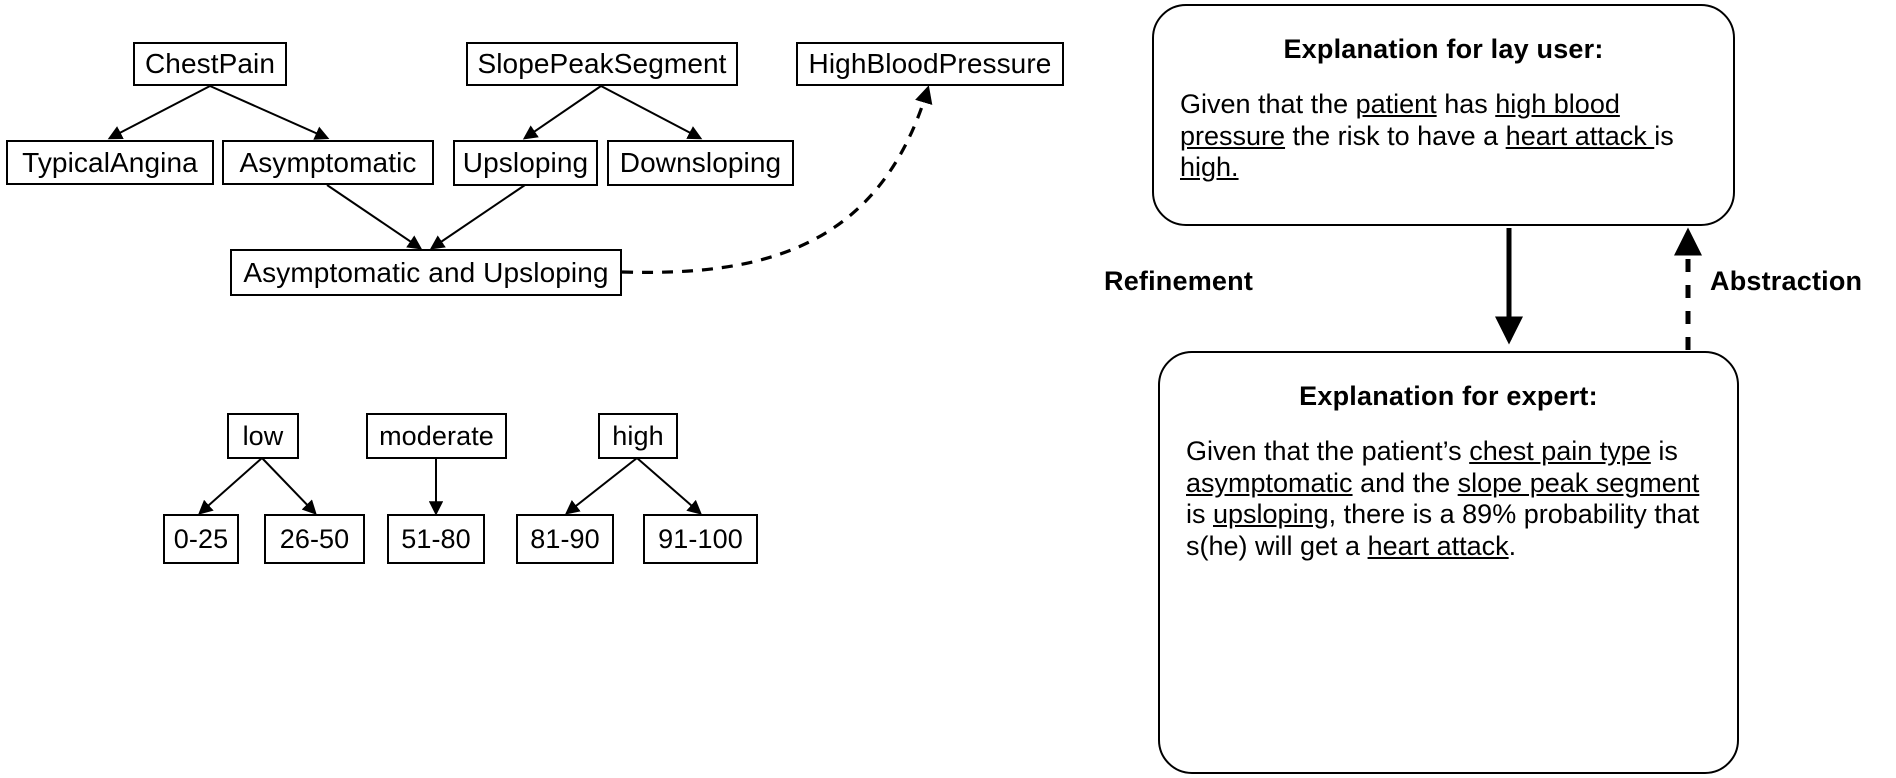  I want to click on node-upsloping: Upsloping, so click(525, 163).